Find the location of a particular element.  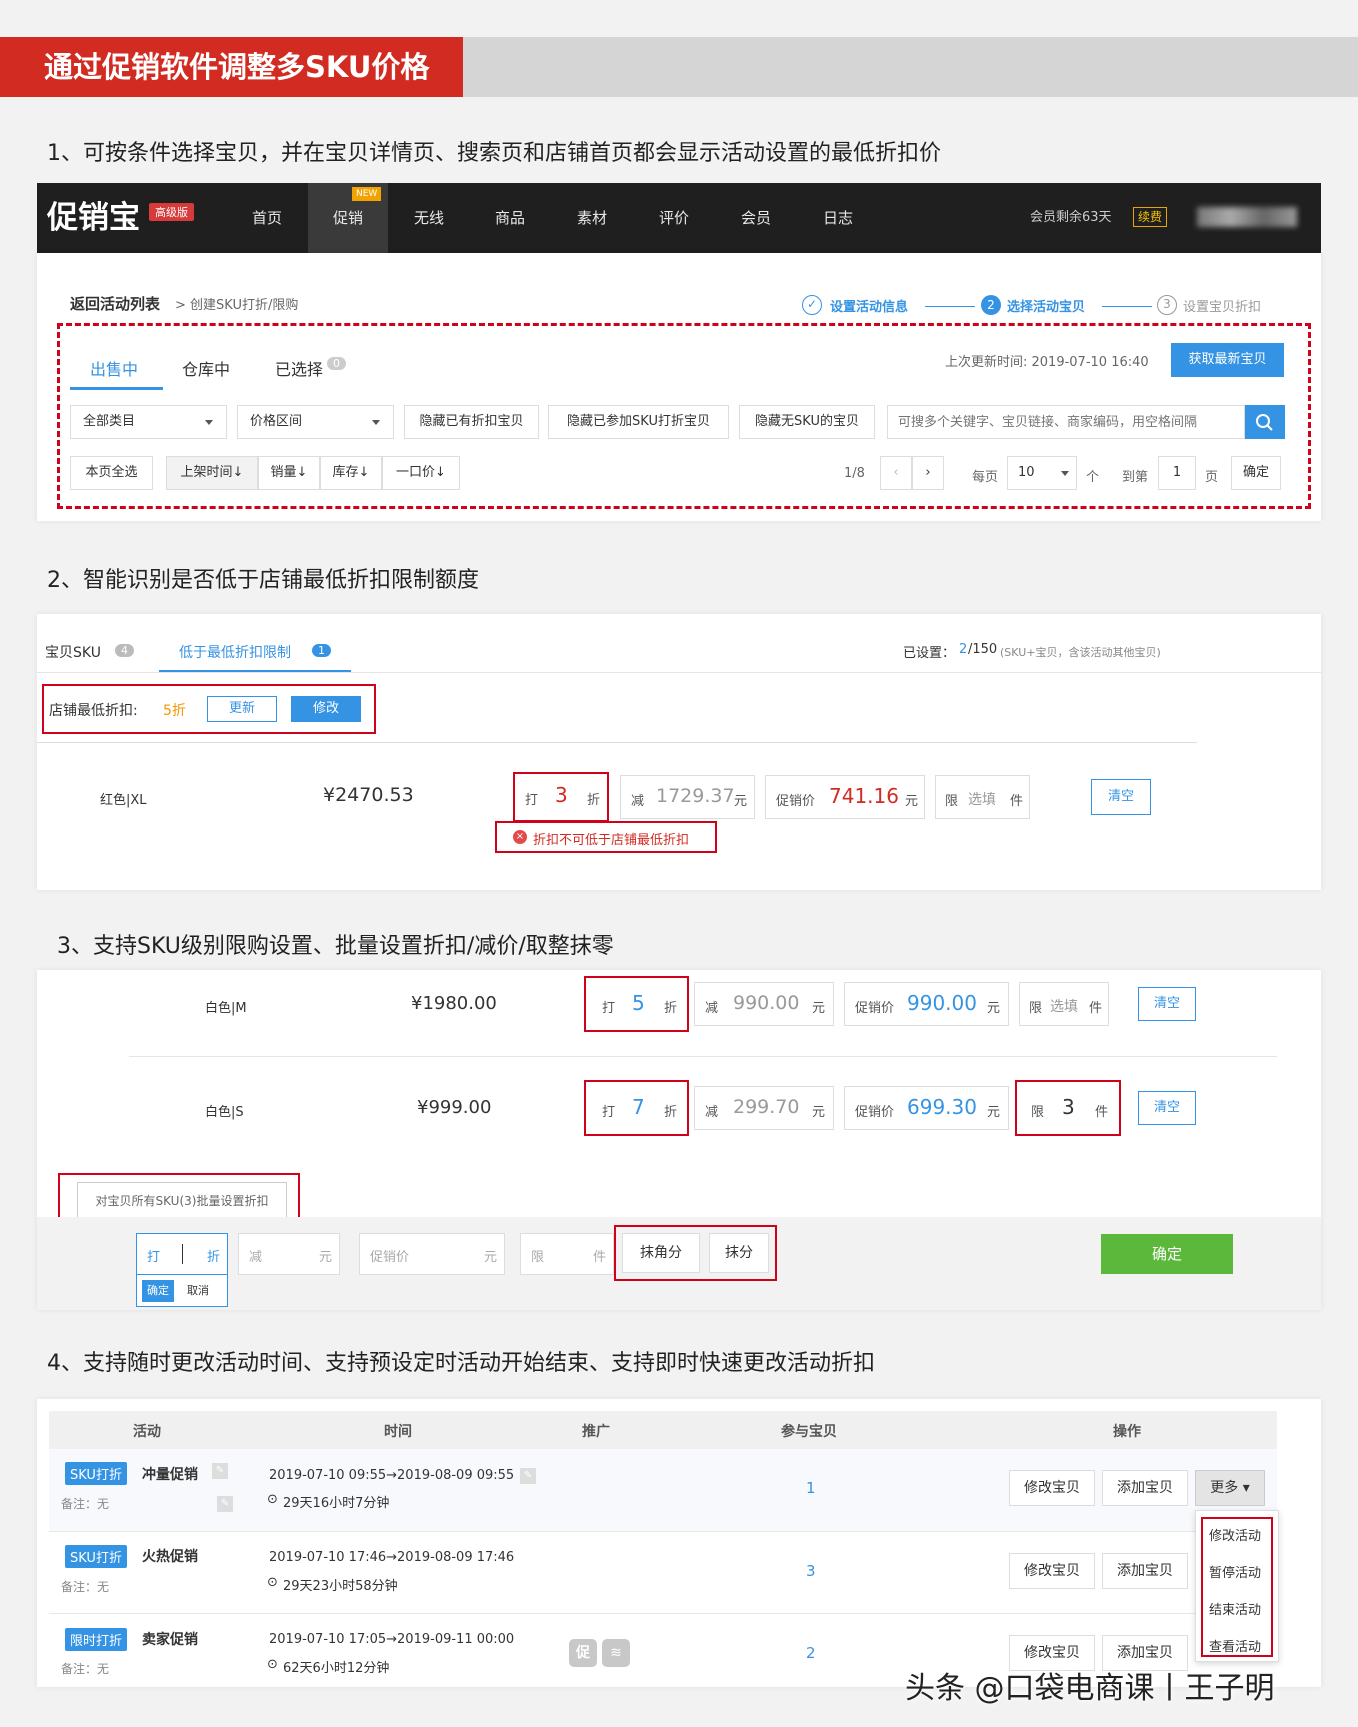

discount-input-box: 打 5 折 is located at coordinates (636, 1004).